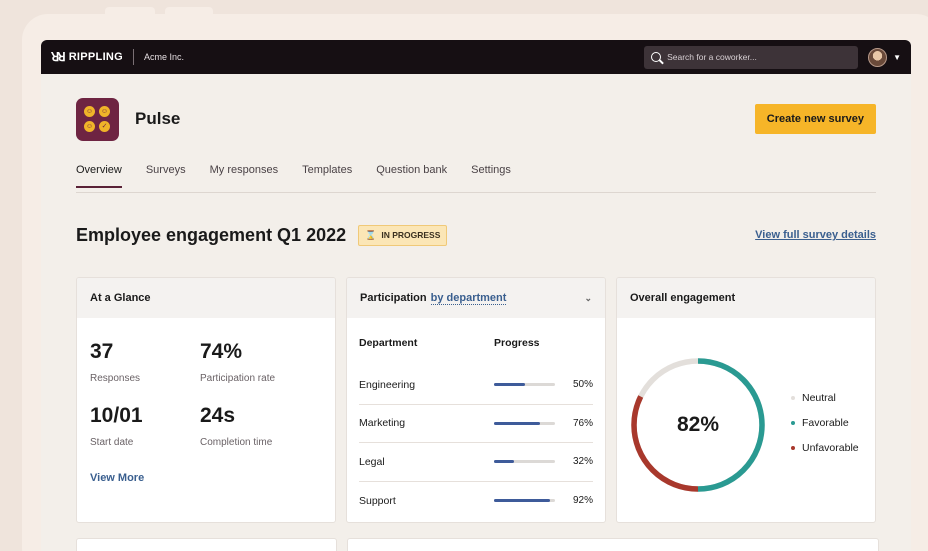 The height and width of the screenshot is (551, 928). I want to click on legend-label: Favorable, so click(825, 423).